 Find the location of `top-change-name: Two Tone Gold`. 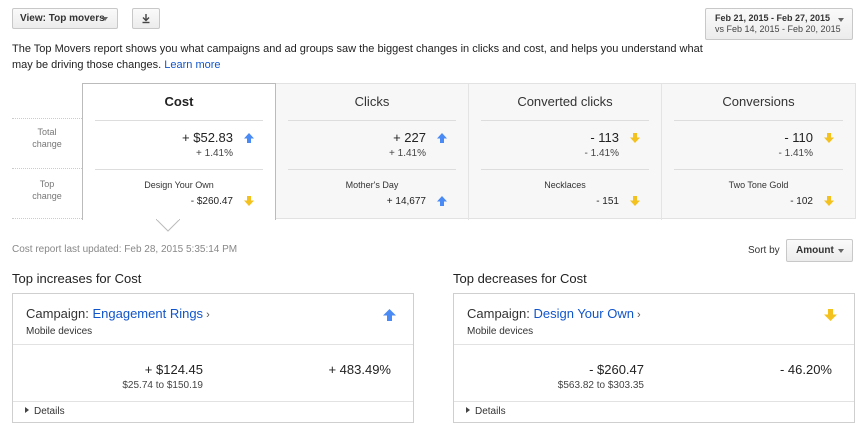

top-change-name: Two Tone Gold is located at coordinates (758, 185).